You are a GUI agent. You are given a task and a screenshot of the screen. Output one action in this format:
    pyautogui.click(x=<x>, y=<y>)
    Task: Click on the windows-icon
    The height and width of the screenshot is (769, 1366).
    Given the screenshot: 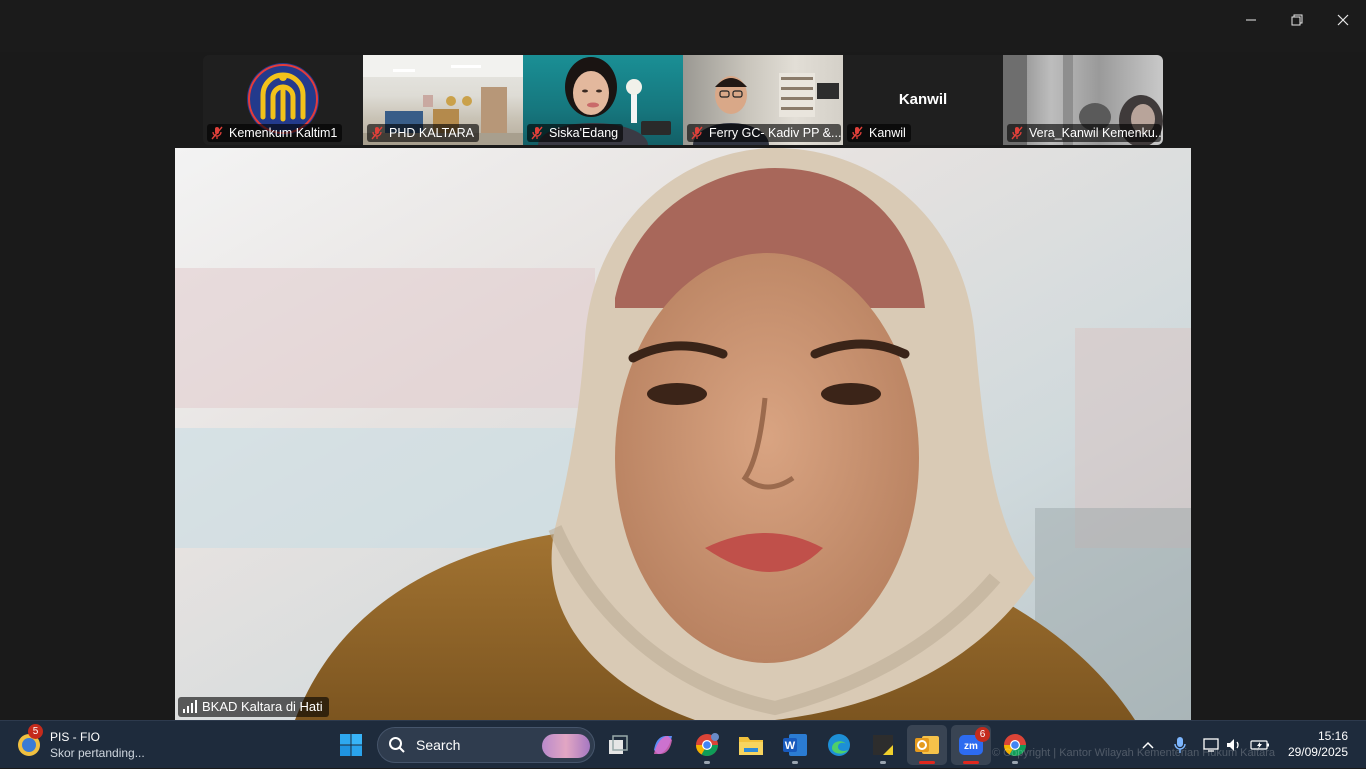 What is the action you would take?
    pyautogui.click(x=351, y=745)
    